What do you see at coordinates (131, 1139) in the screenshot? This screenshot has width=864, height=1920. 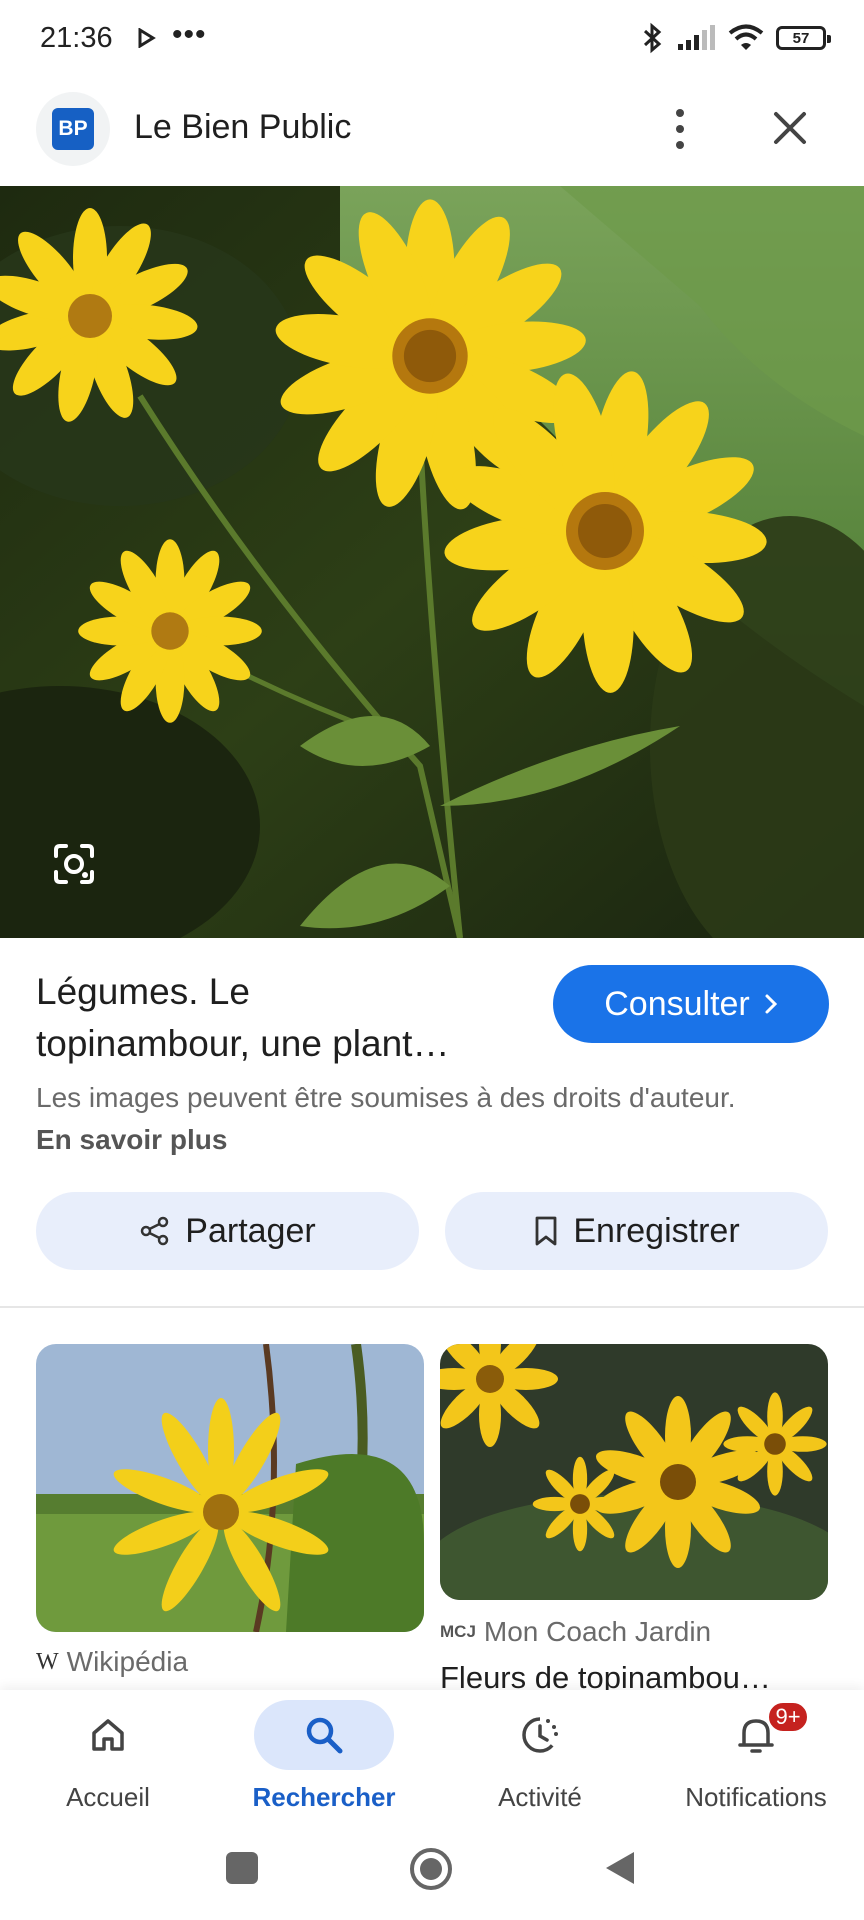 I see `learn-more-link: En savoir plus` at bounding box center [131, 1139].